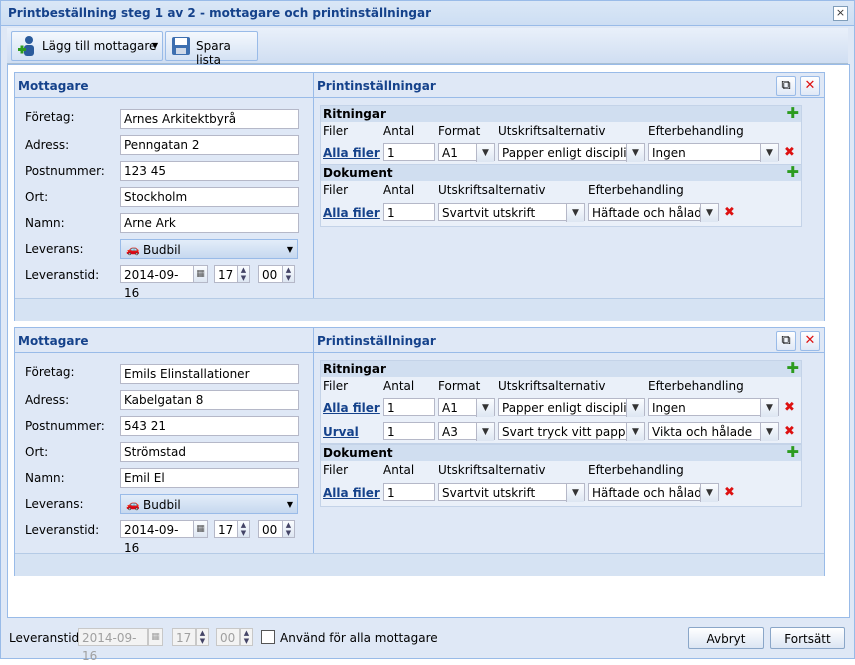 The height and width of the screenshot is (665, 855). I want to click on format-select: A3 ▼, so click(466, 431).